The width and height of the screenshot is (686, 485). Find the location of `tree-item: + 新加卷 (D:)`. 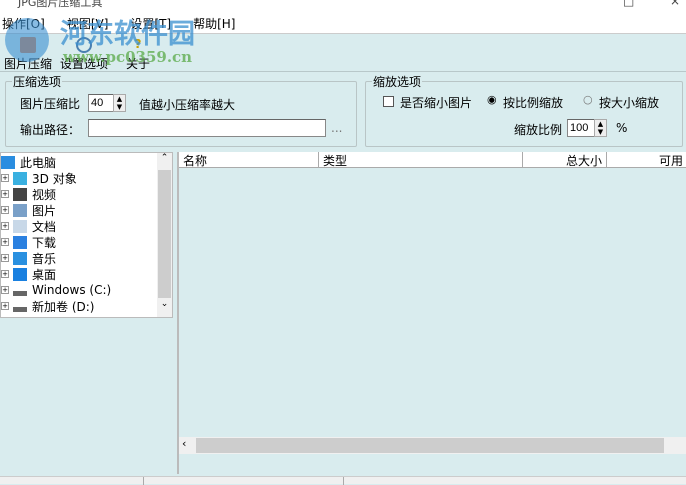

tree-item: + 新加卷 (D:) is located at coordinates (47, 306).